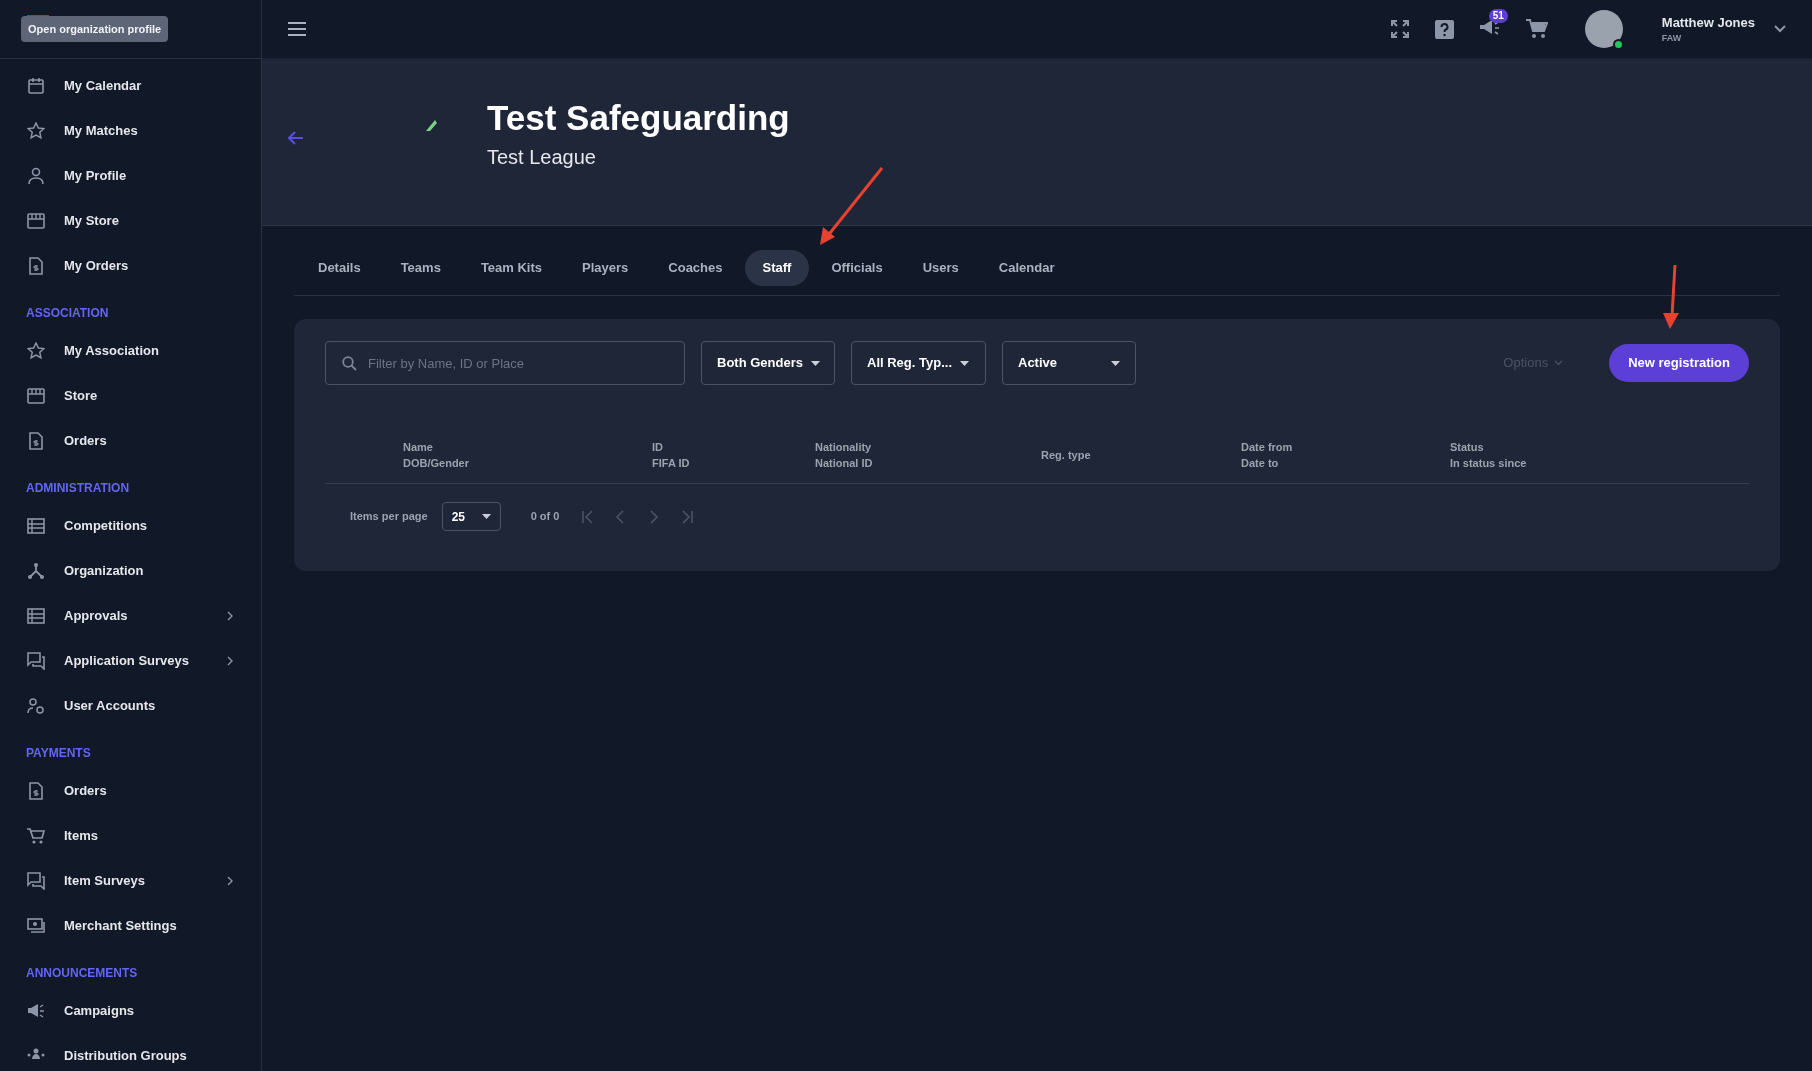  What do you see at coordinates (1066, 455) in the screenshot?
I see `column-header: Reg. type` at bounding box center [1066, 455].